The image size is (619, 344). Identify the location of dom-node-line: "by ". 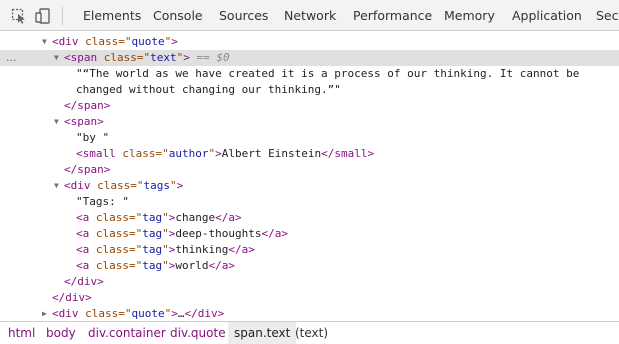
(309, 138).